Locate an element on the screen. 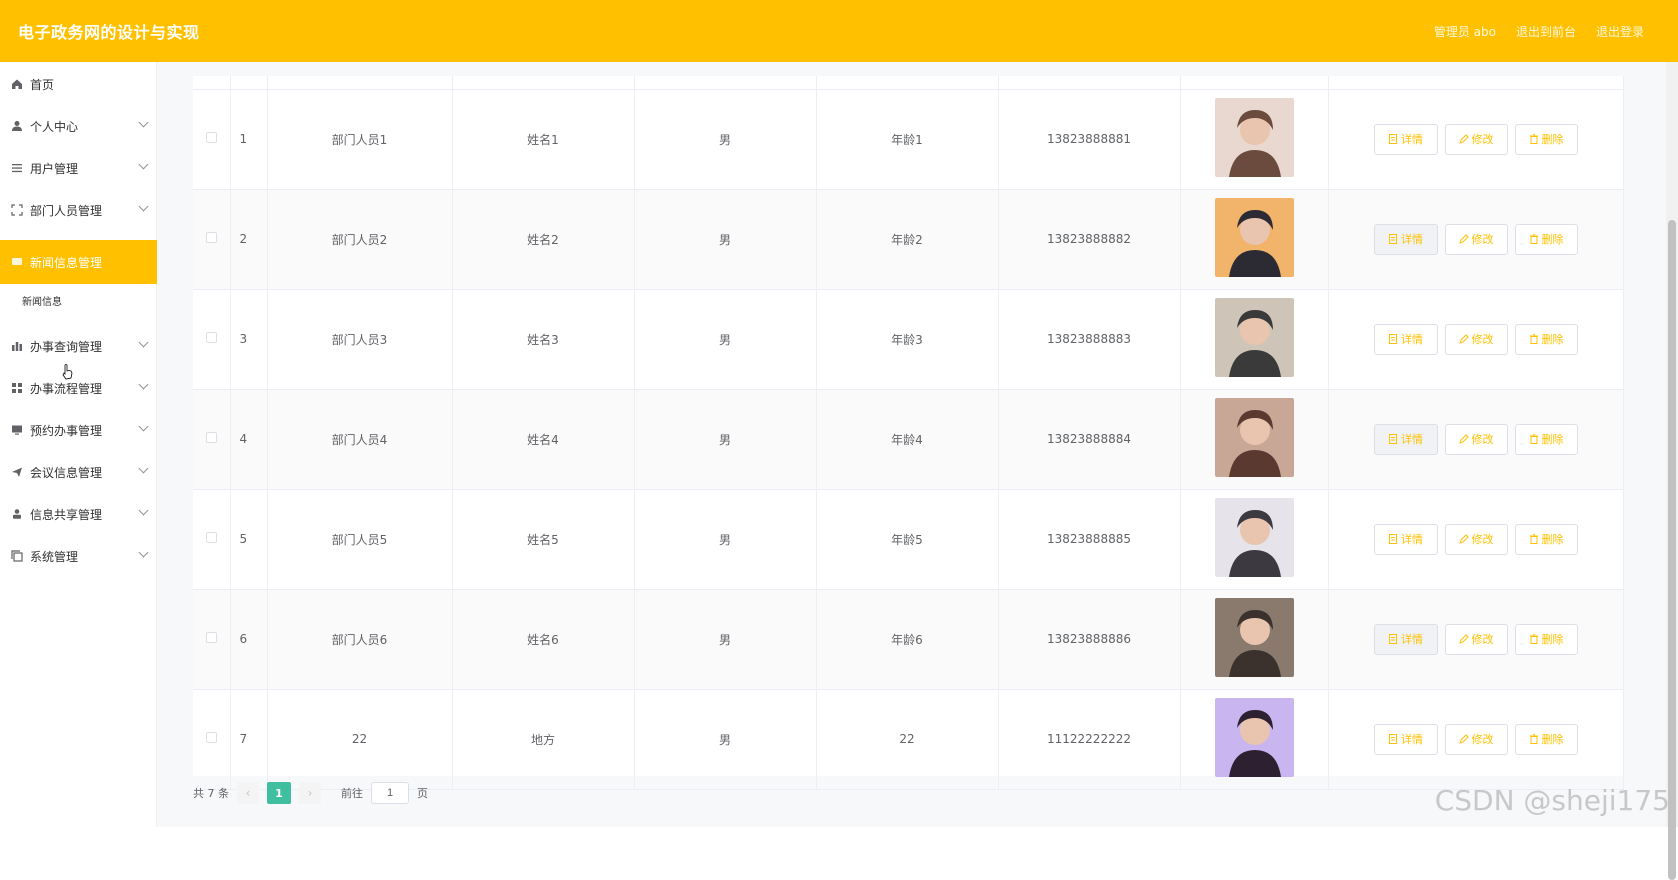 The width and height of the screenshot is (1678, 880). account-cell: 部门人员5 is located at coordinates (359, 539).